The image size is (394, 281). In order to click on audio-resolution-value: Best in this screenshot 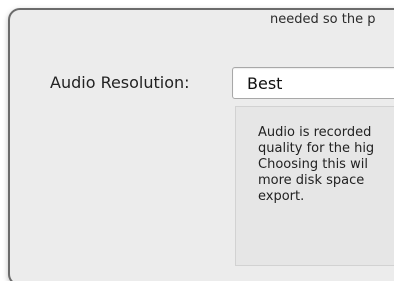, I will do `click(265, 83)`.